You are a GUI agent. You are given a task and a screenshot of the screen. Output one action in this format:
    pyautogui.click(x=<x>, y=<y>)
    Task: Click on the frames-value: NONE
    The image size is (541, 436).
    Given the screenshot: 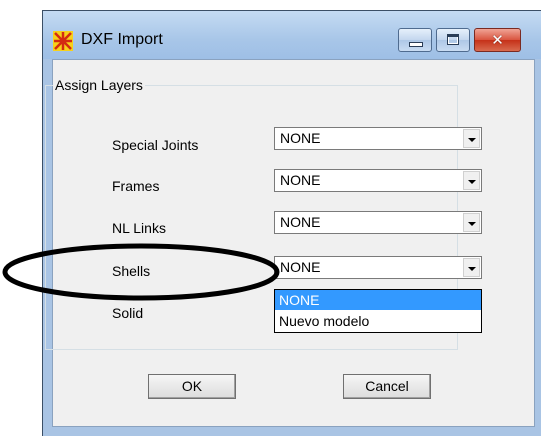 What is the action you would take?
    pyautogui.click(x=300, y=180)
    